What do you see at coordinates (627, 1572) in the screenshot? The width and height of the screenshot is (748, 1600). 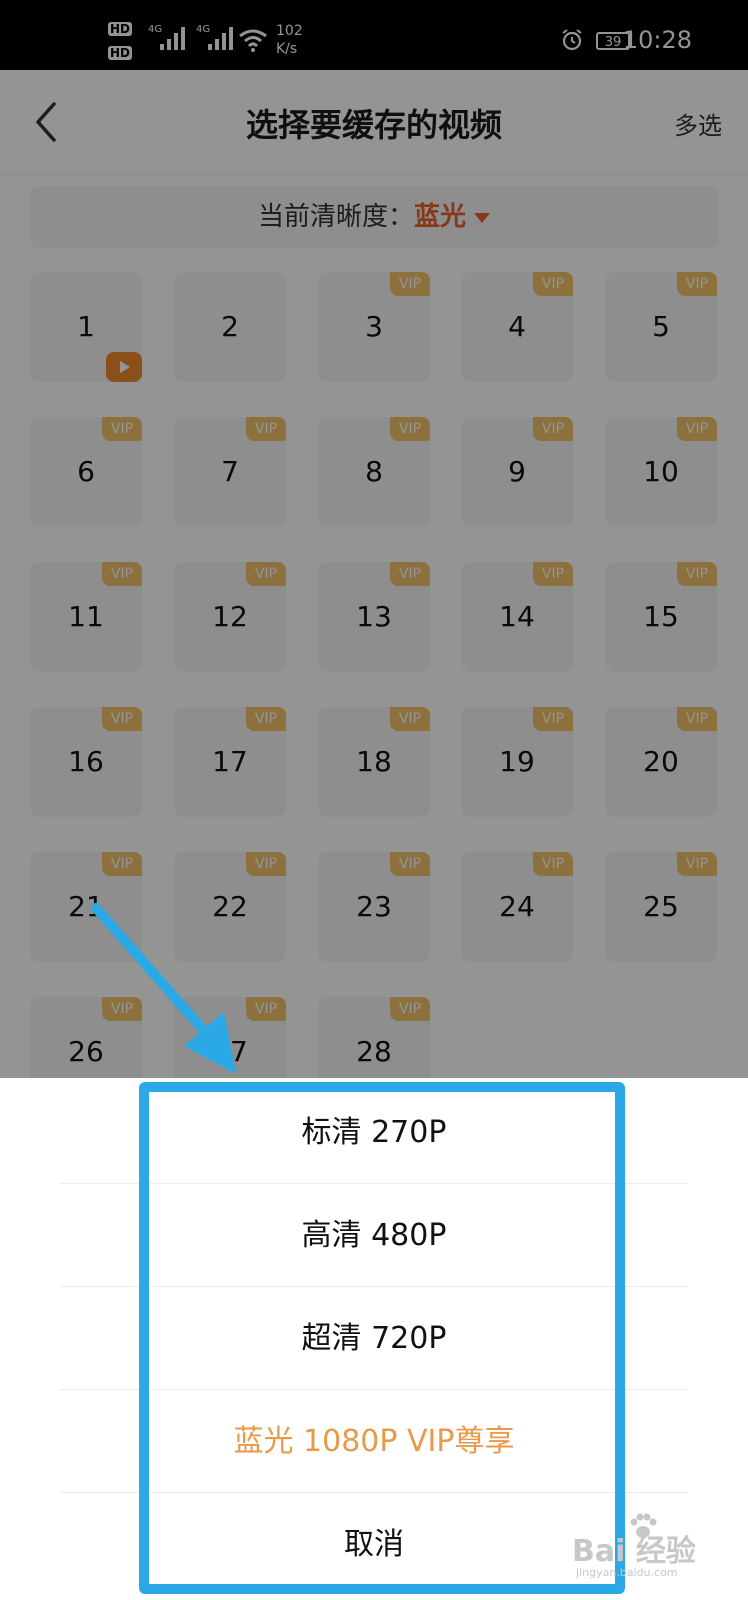 I see `watermark-url: jingyan.baidu.com` at bounding box center [627, 1572].